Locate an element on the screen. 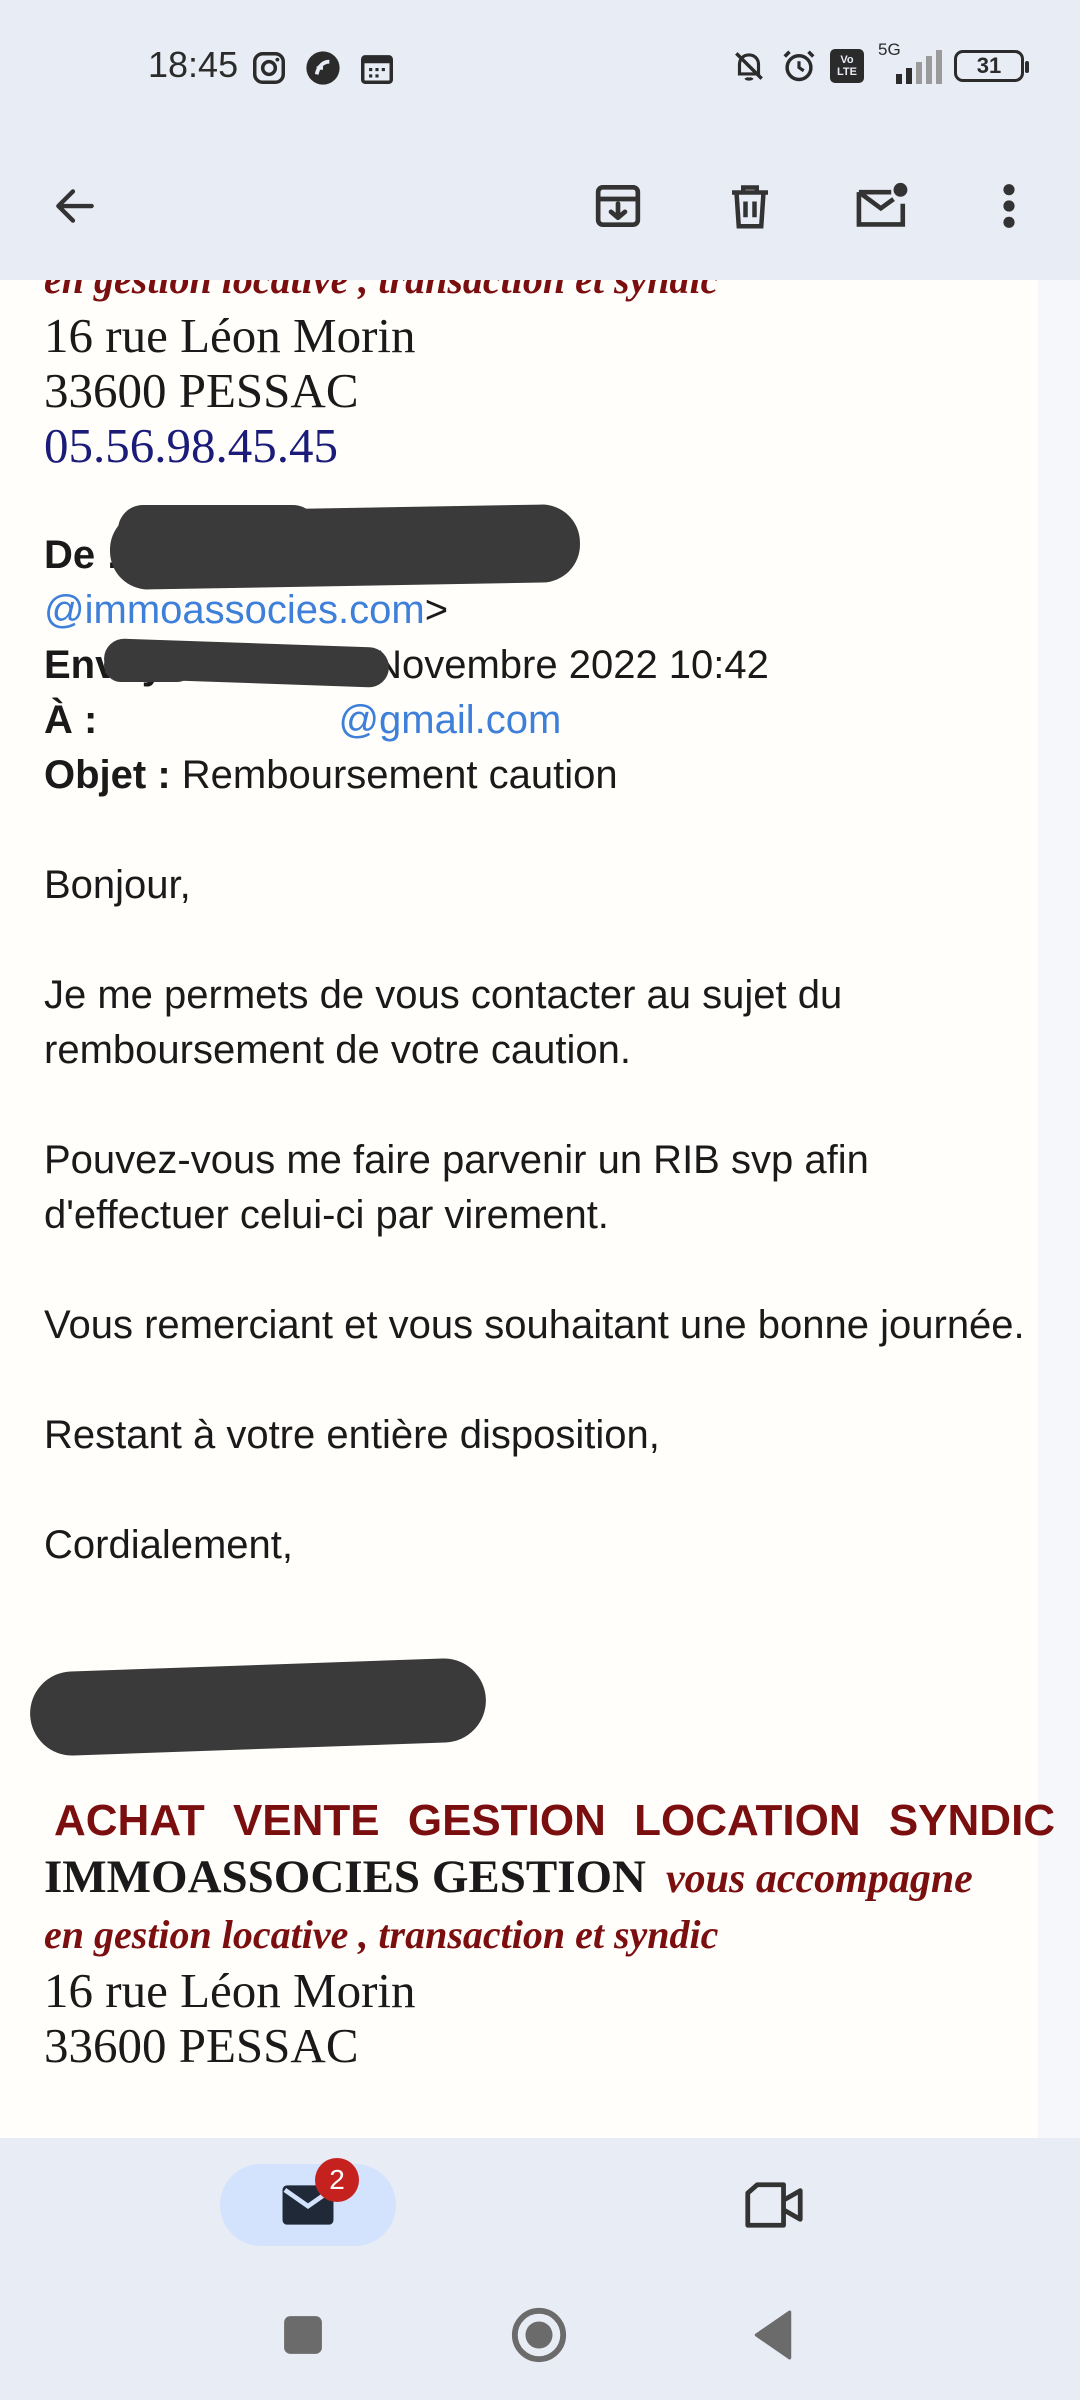 The image size is (1080, 2400). subject-label: Objet : is located at coordinates (107, 775).